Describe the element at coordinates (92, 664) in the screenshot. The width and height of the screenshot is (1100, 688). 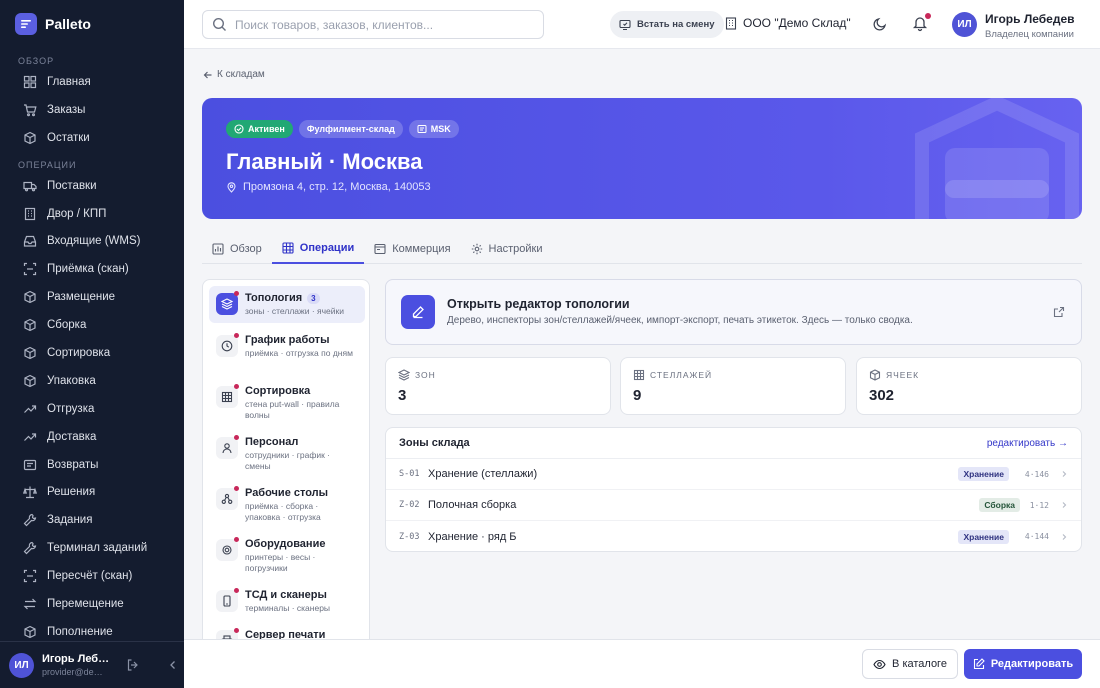
I see `sidebar-user: ИЛ Игорь Лебедев provider@demo.ru` at that location.